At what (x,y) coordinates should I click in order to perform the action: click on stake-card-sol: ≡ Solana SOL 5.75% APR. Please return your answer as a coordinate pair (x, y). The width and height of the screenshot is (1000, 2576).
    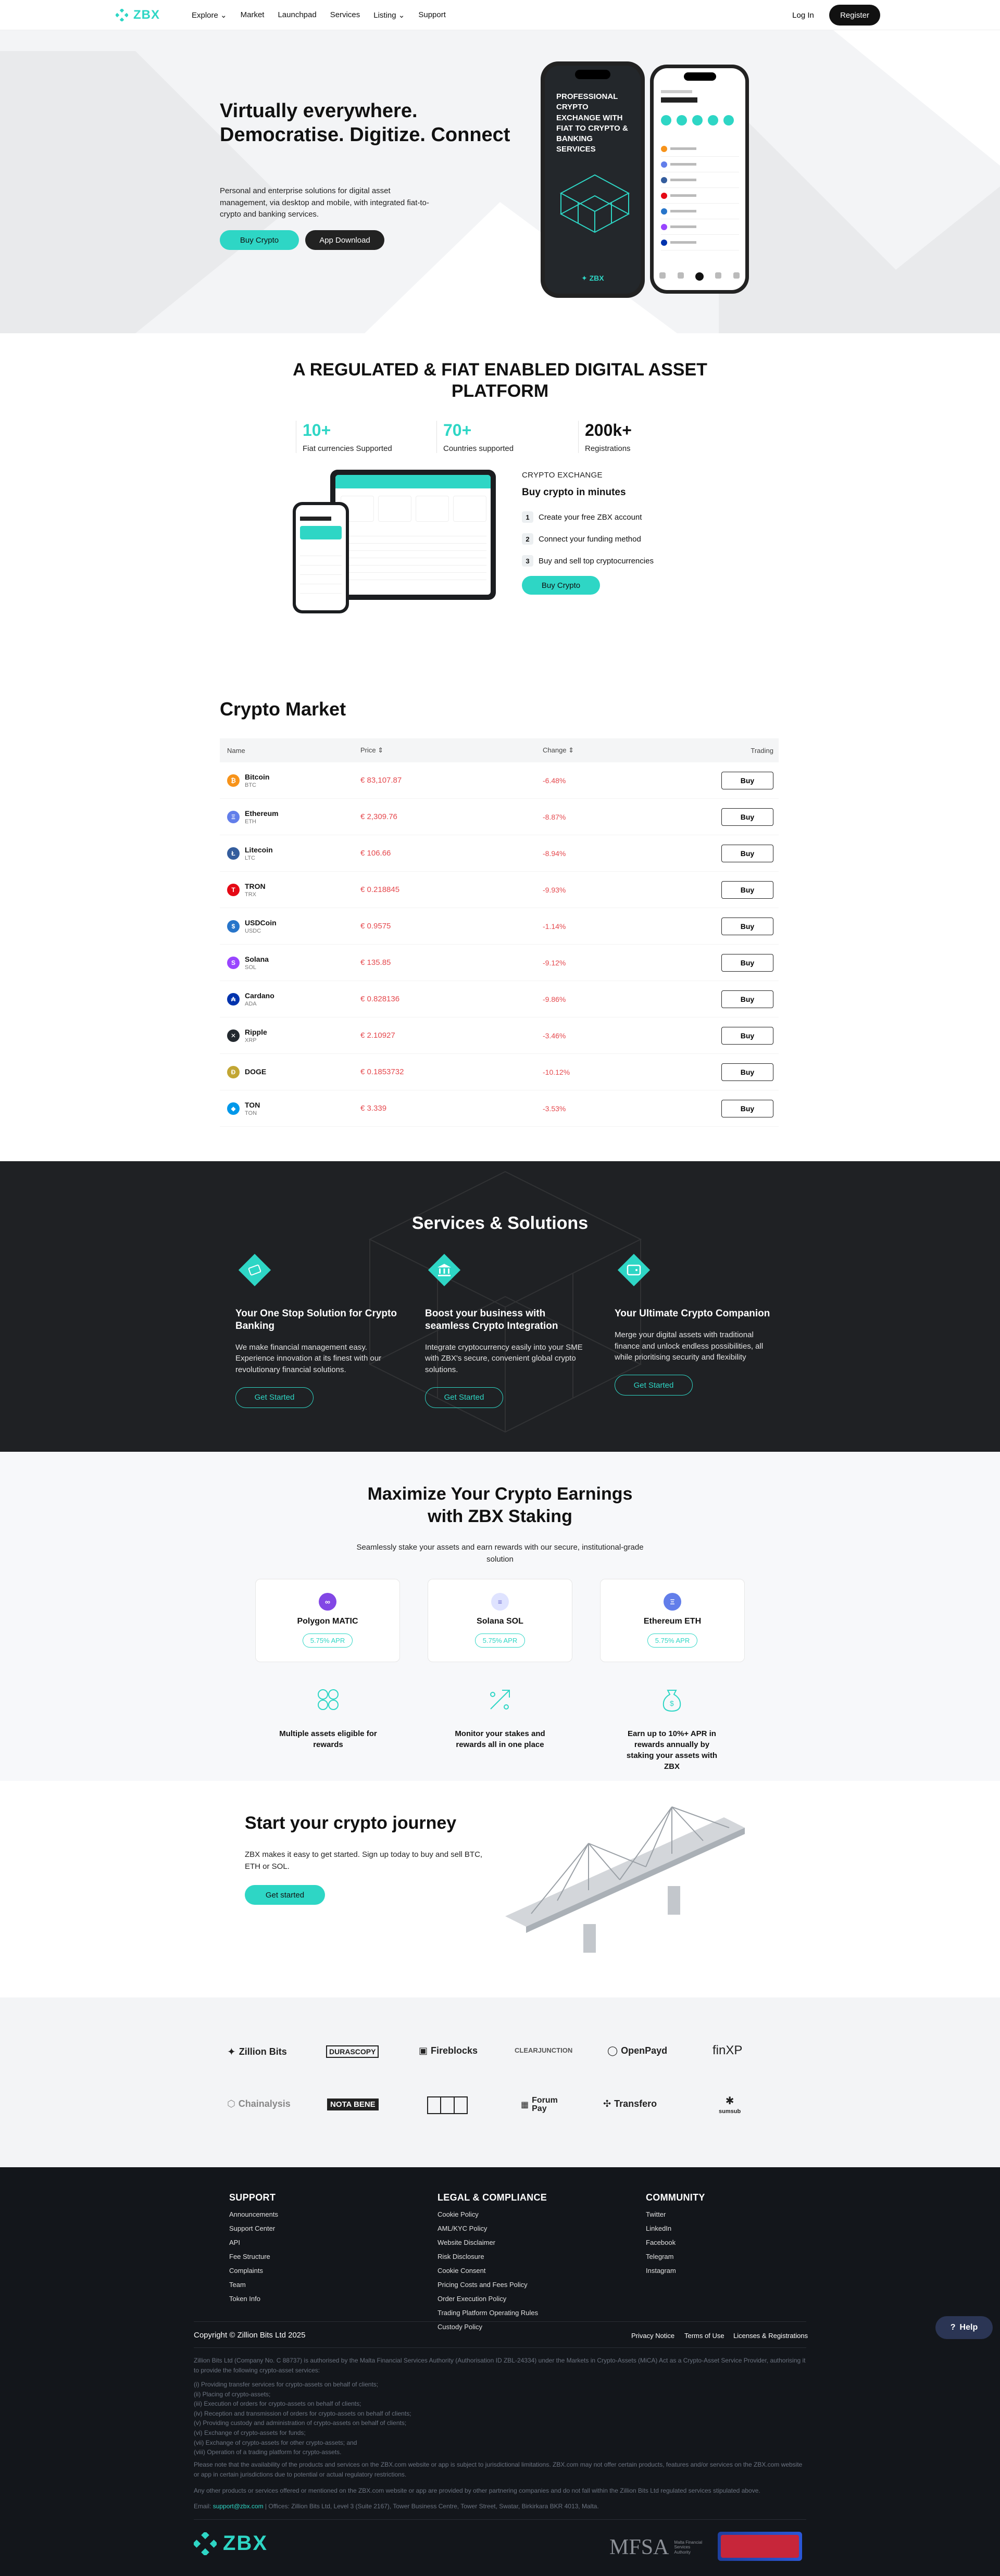
    Looking at the image, I should click on (500, 1620).